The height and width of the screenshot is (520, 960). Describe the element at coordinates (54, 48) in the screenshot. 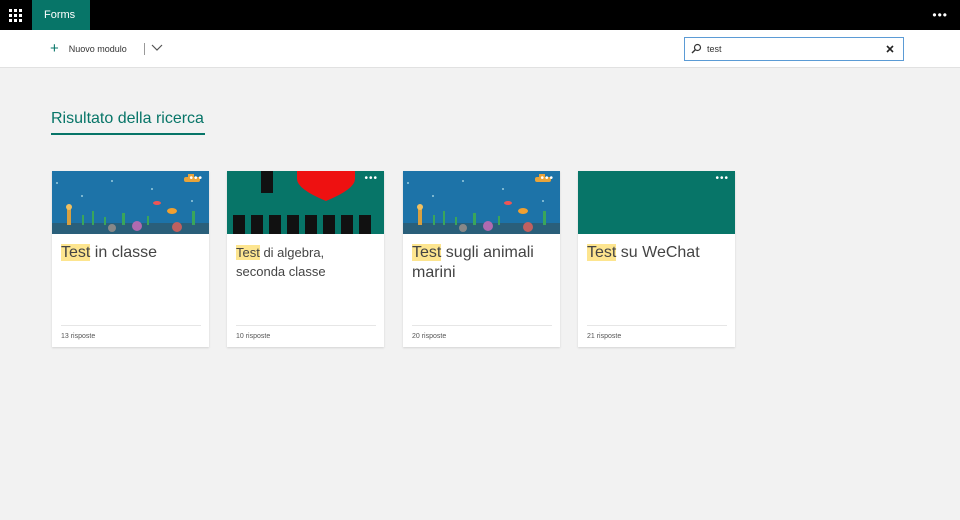

I see `plus-icon: +` at that location.